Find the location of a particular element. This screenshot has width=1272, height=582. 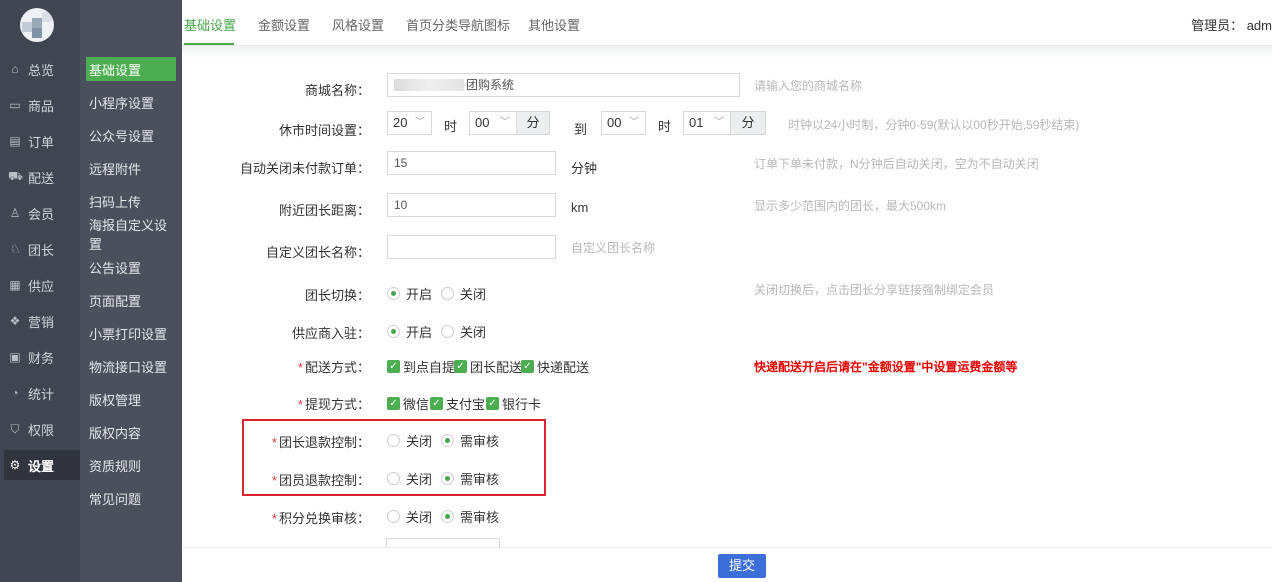

leader-refund-off-radio: 关闭 is located at coordinates (409, 440).